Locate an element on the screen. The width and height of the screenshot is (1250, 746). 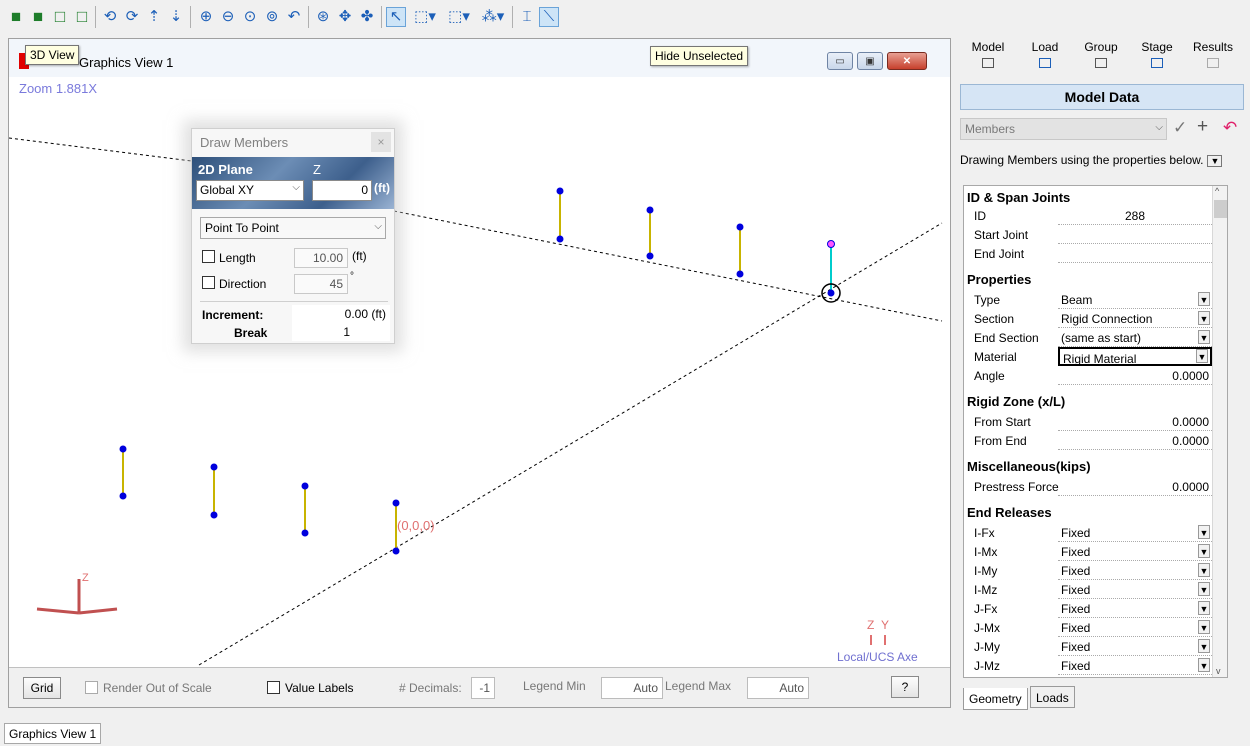
close-icon: × is located at coordinates (381, 142).